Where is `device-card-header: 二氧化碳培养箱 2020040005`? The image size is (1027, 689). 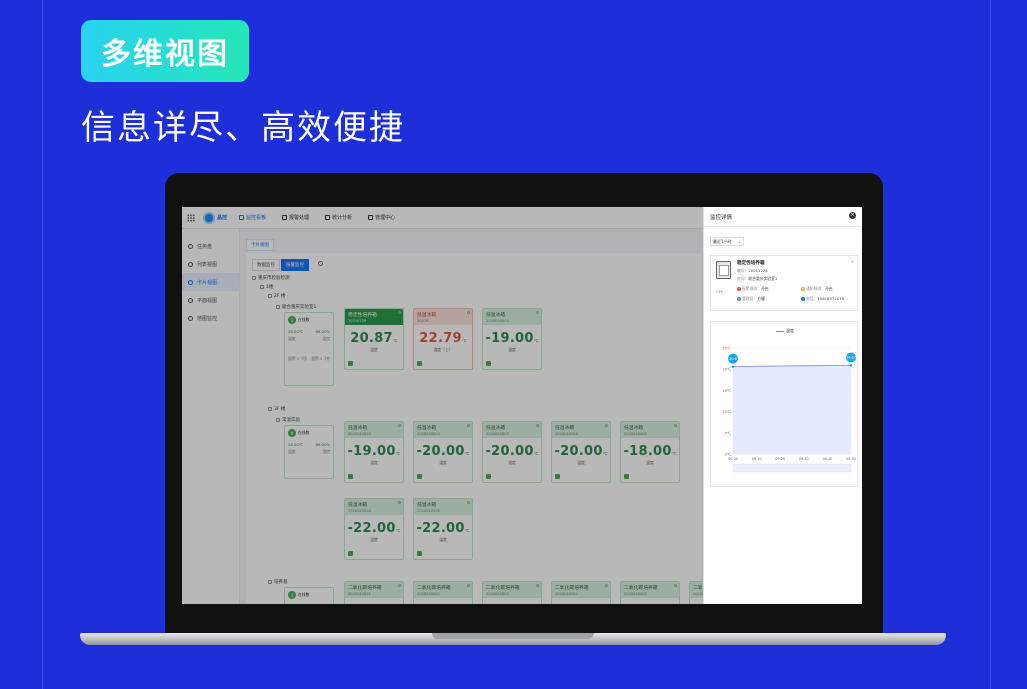 device-card-header: 二氧化碳培养箱 2020040005 is located at coordinates (650, 590).